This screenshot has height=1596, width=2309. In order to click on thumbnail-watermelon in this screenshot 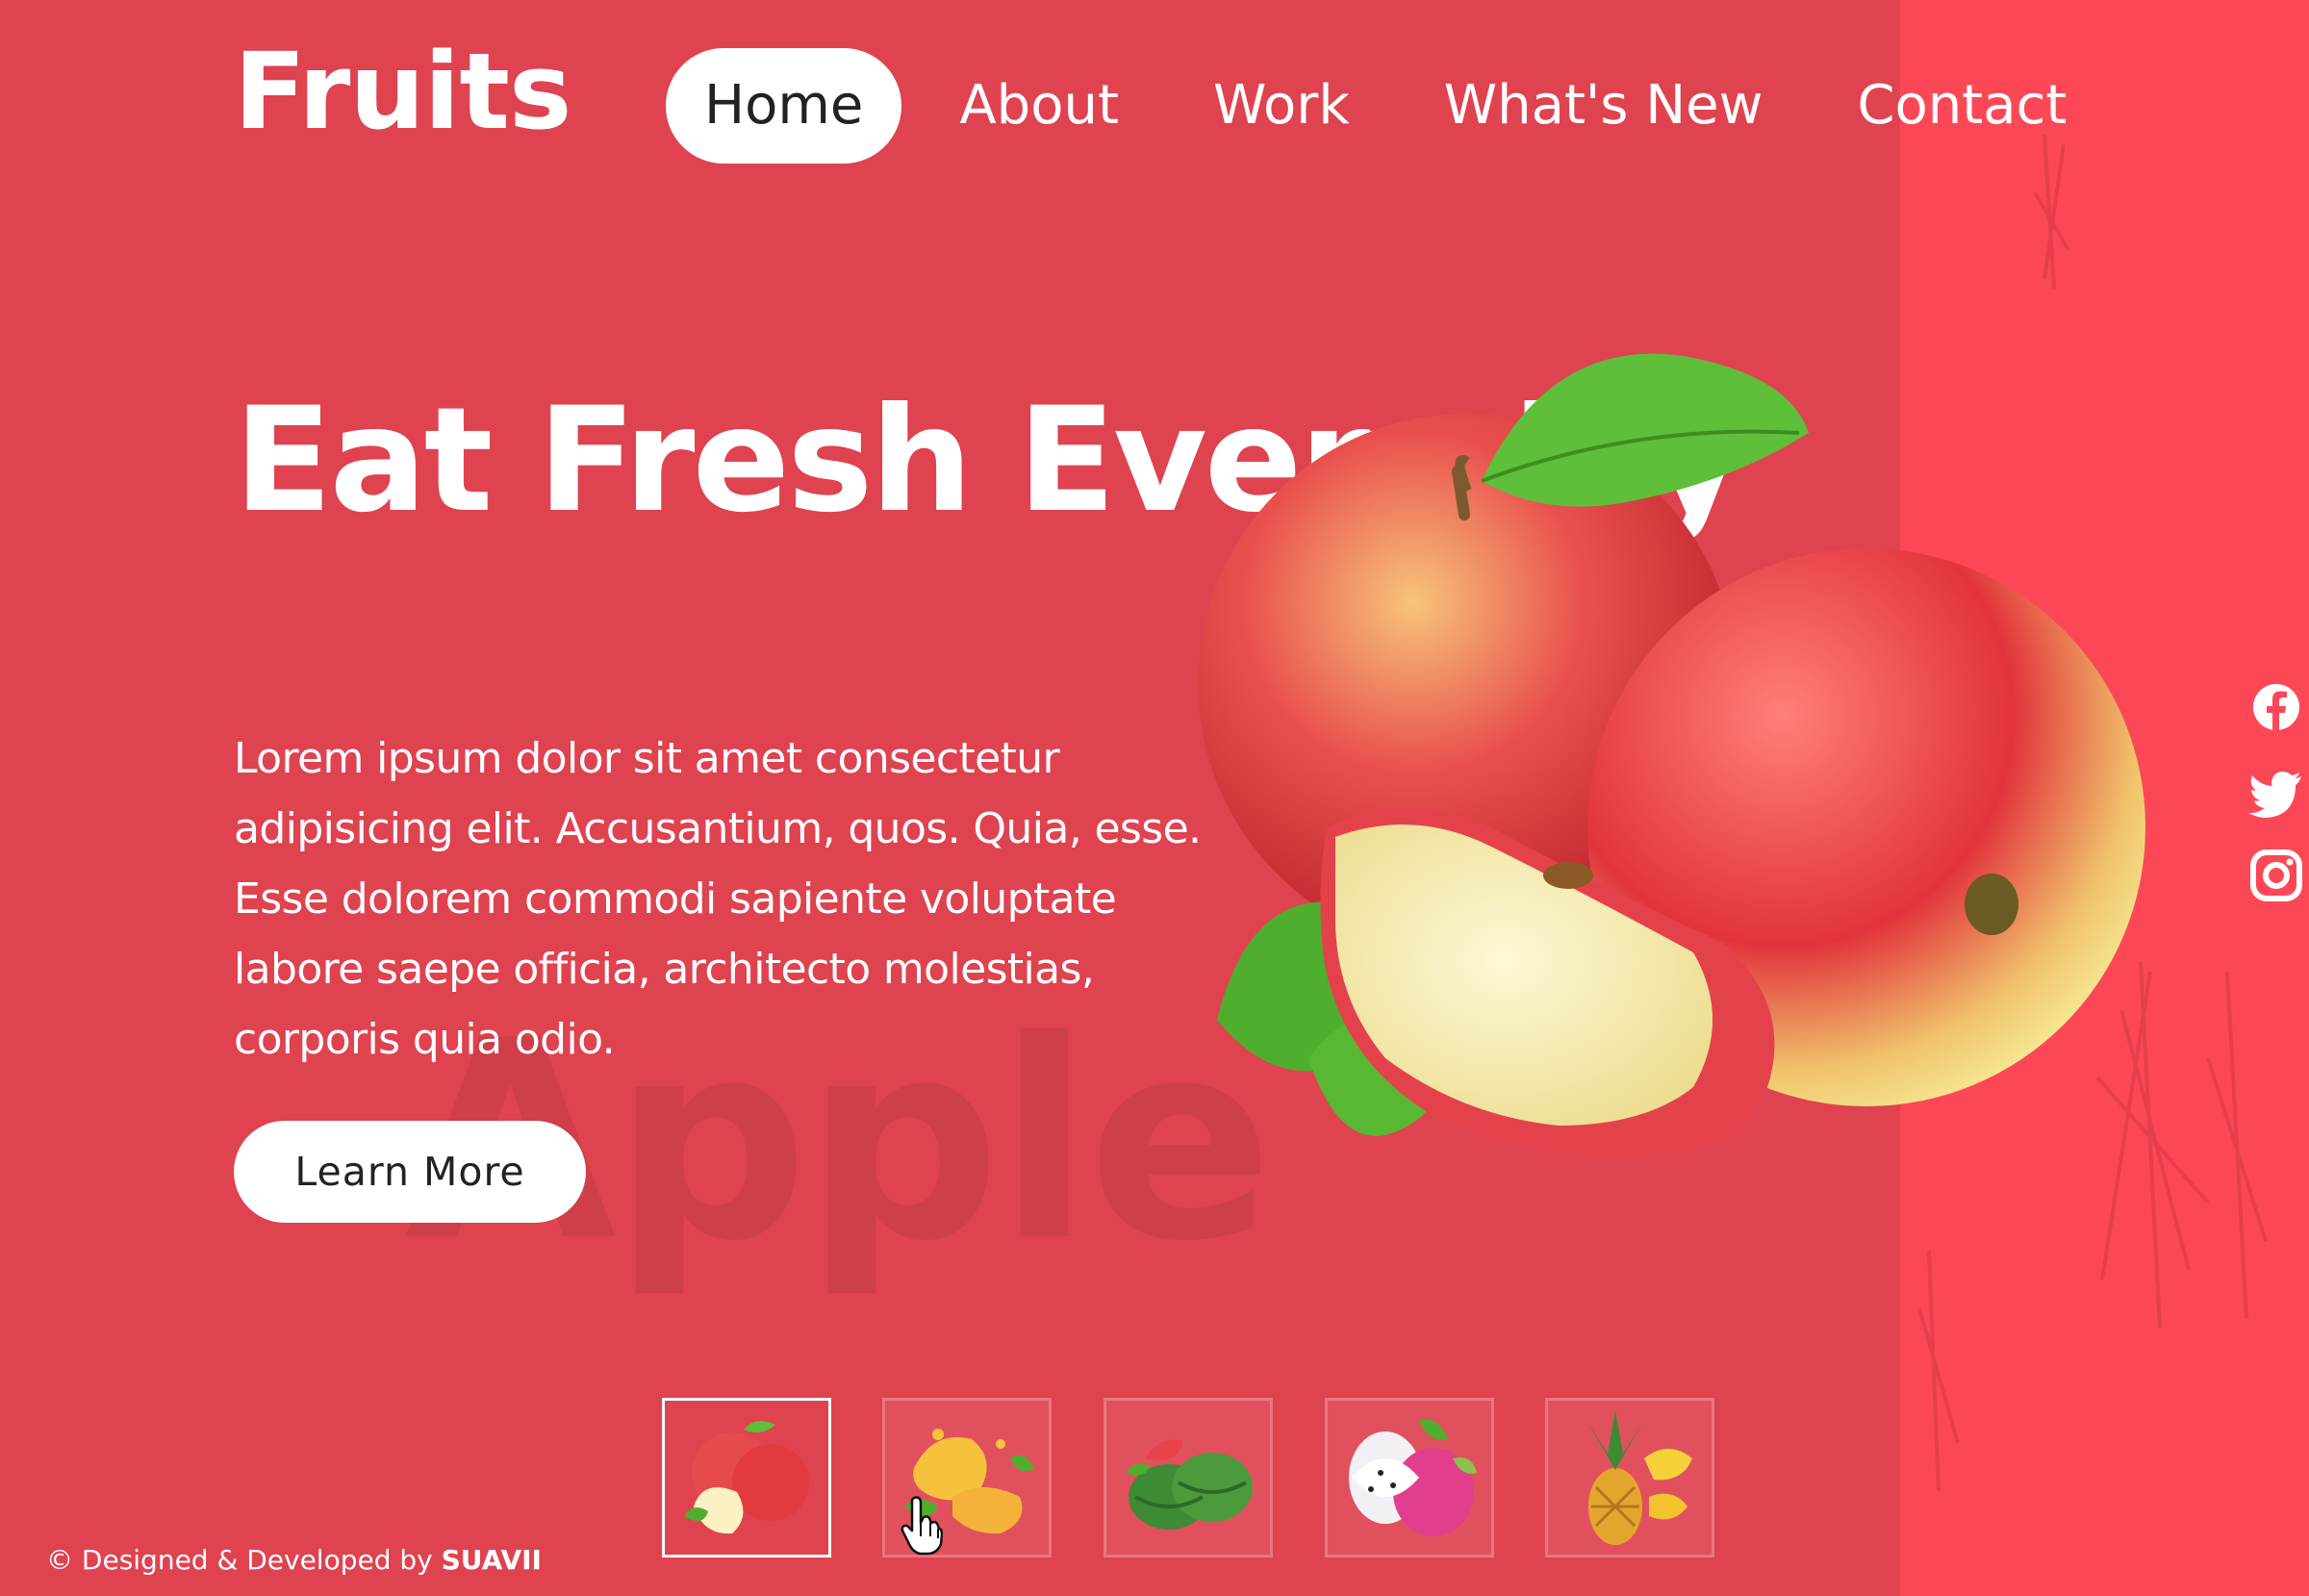, I will do `click(1188, 1478)`.